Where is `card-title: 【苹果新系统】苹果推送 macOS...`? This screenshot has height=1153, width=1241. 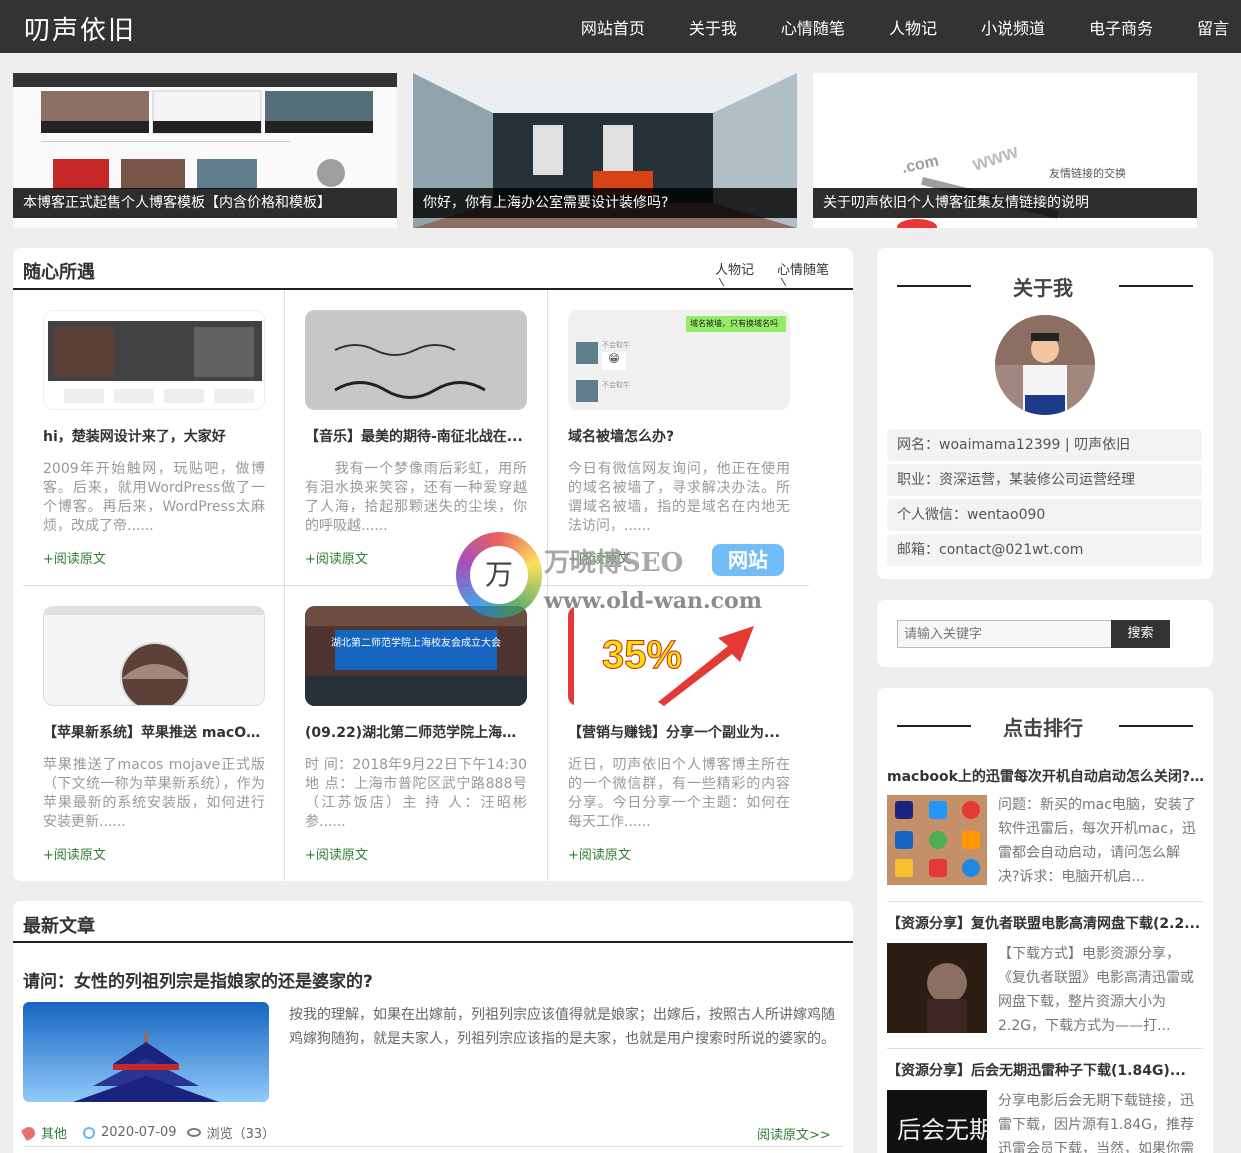
card-title: 【苹果新系统】苹果推送 macOS... is located at coordinates (154, 732).